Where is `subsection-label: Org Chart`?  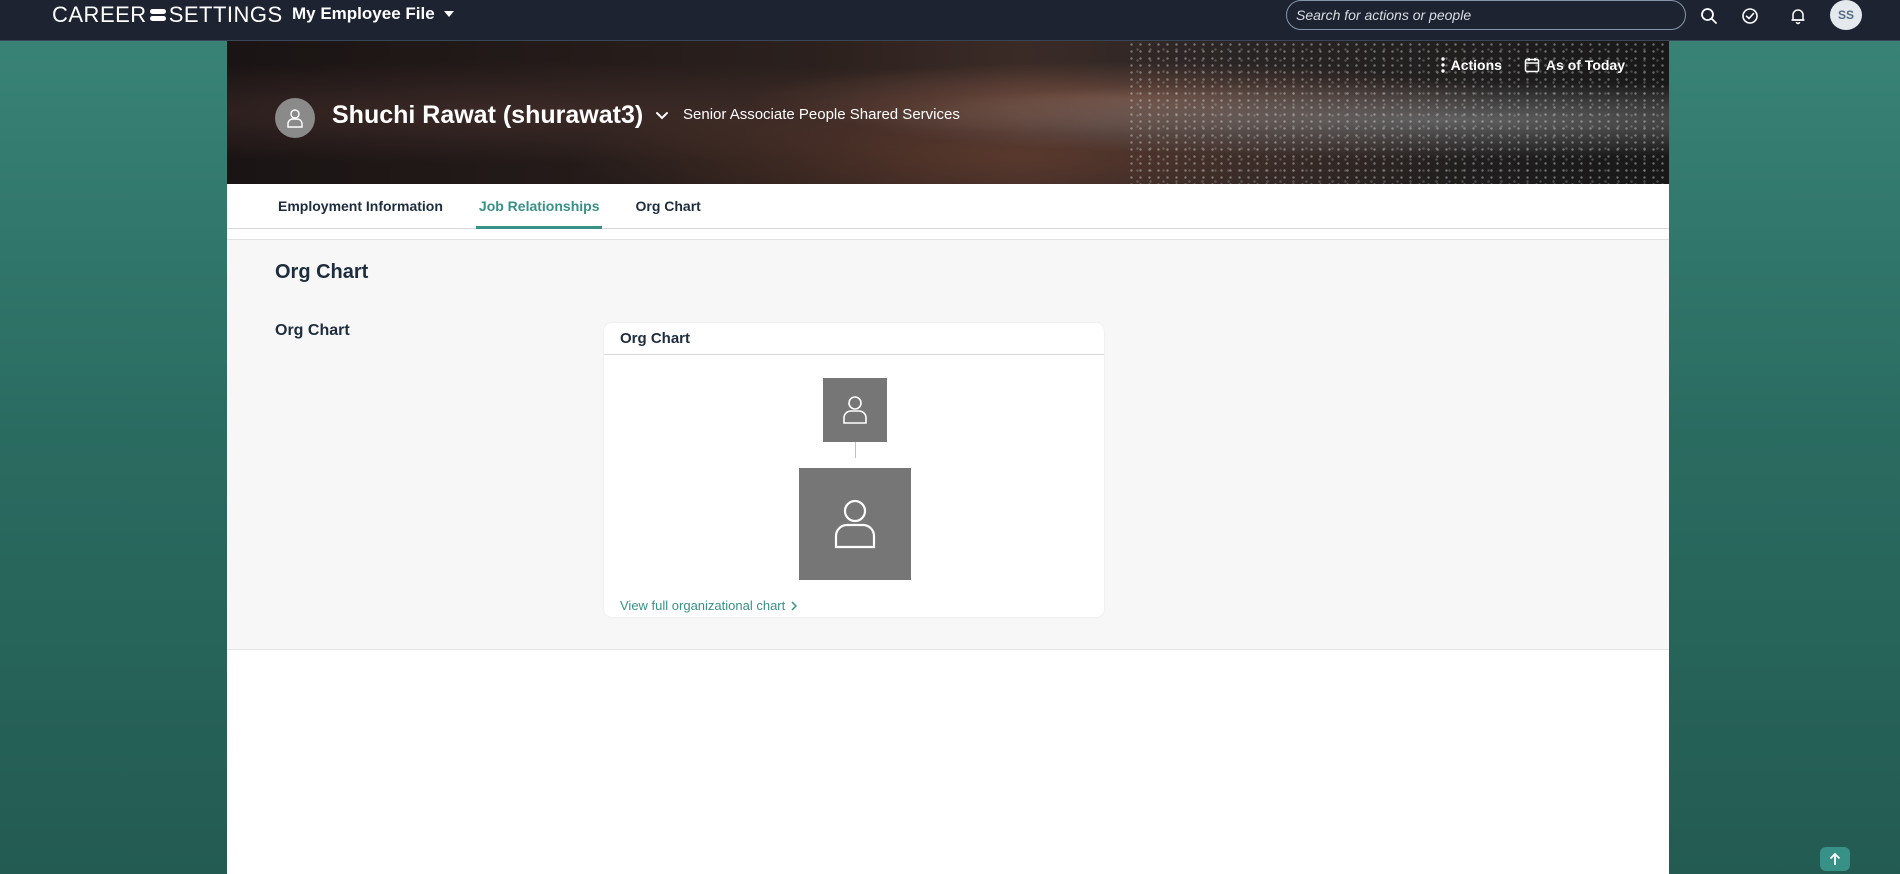 subsection-label: Org Chart is located at coordinates (312, 330).